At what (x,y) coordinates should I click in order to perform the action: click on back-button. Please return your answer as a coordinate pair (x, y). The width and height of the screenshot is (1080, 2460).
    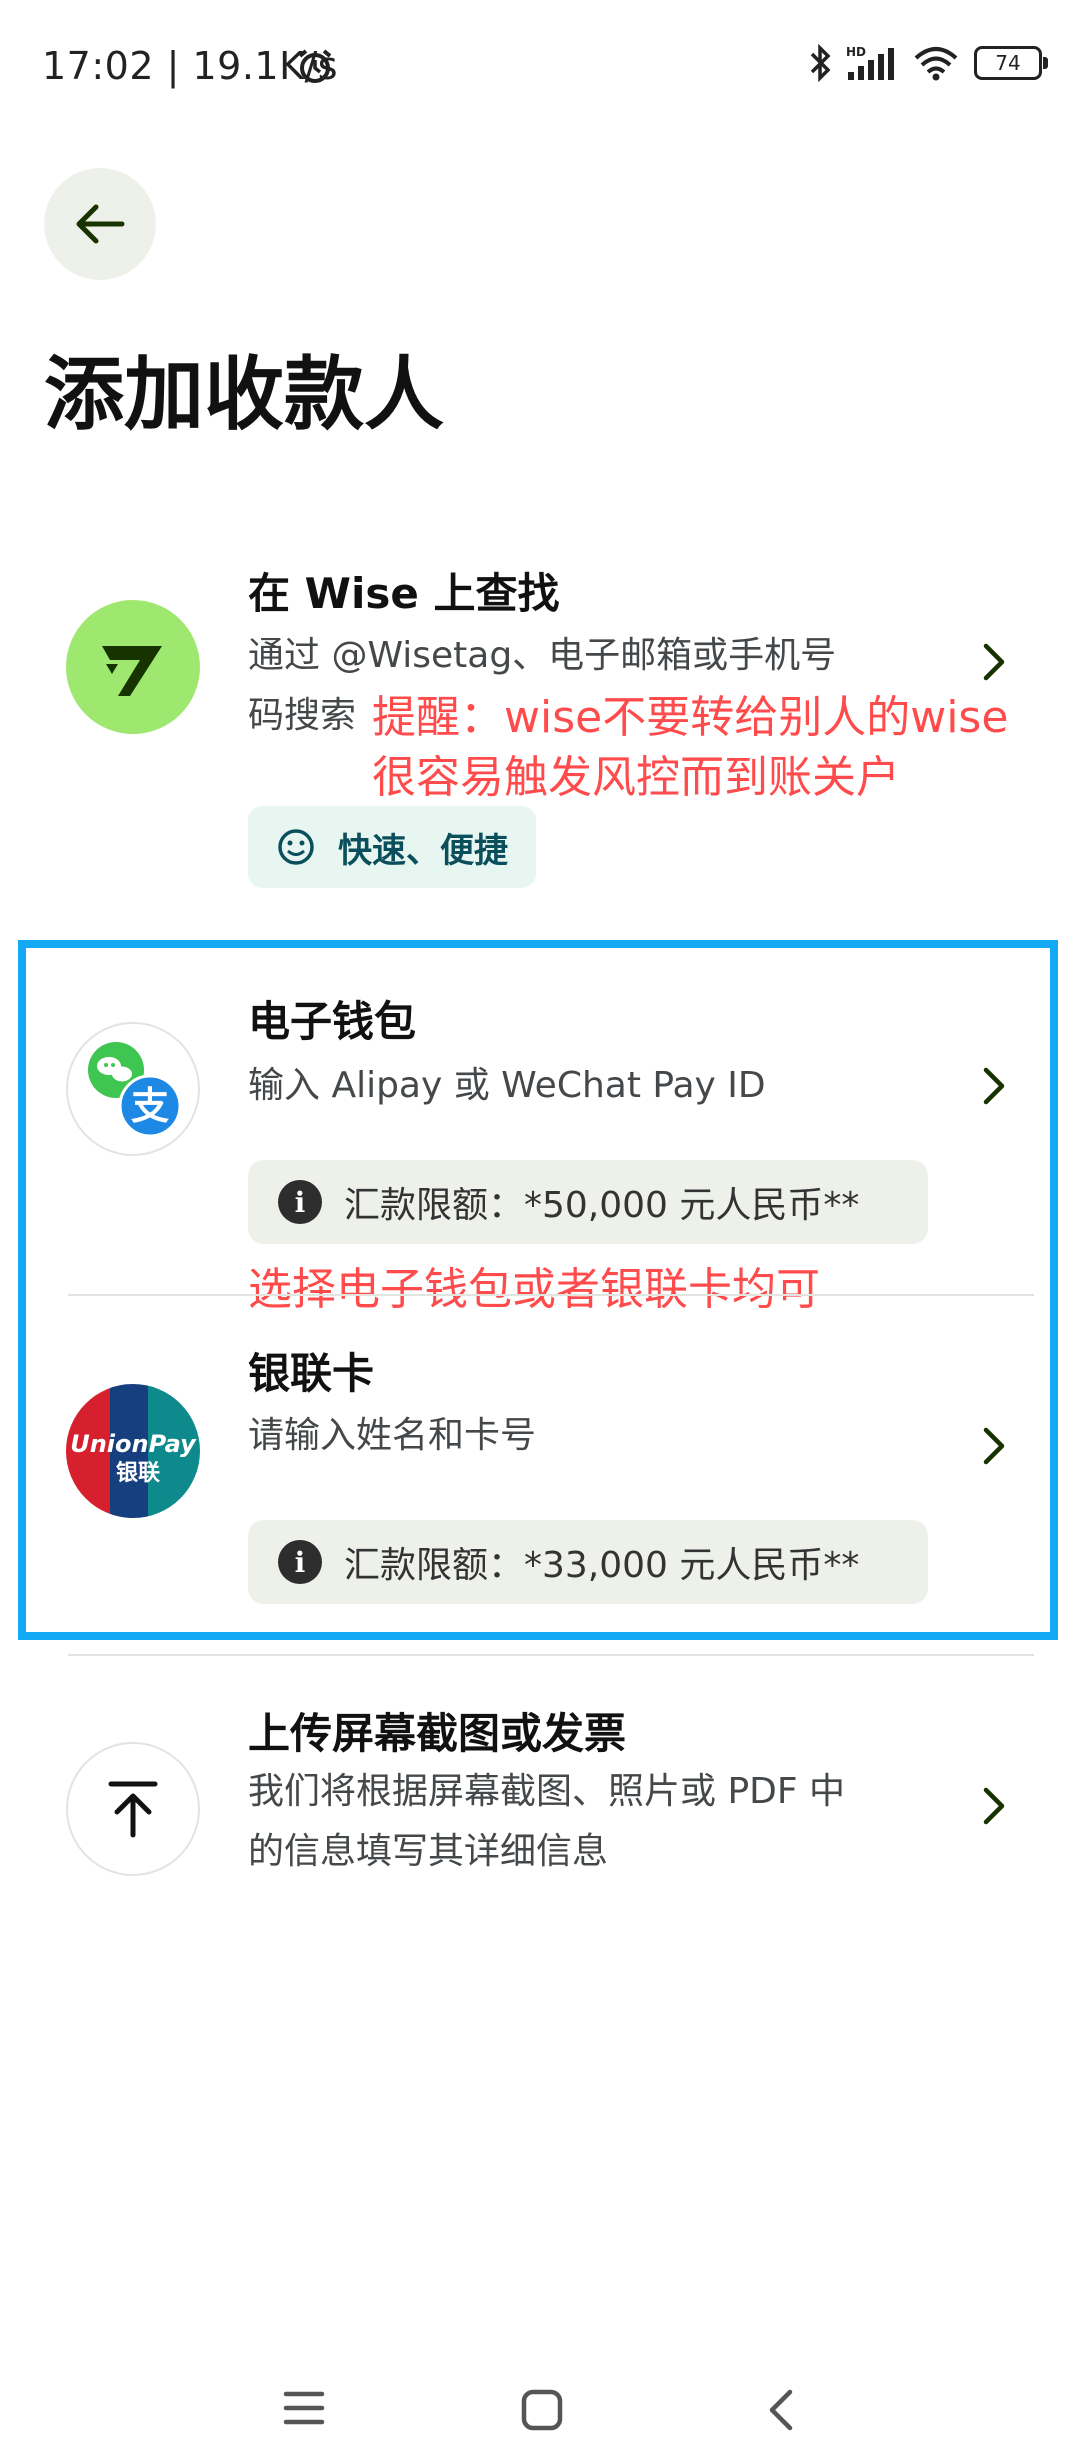
    Looking at the image, I should click on (100, 224).